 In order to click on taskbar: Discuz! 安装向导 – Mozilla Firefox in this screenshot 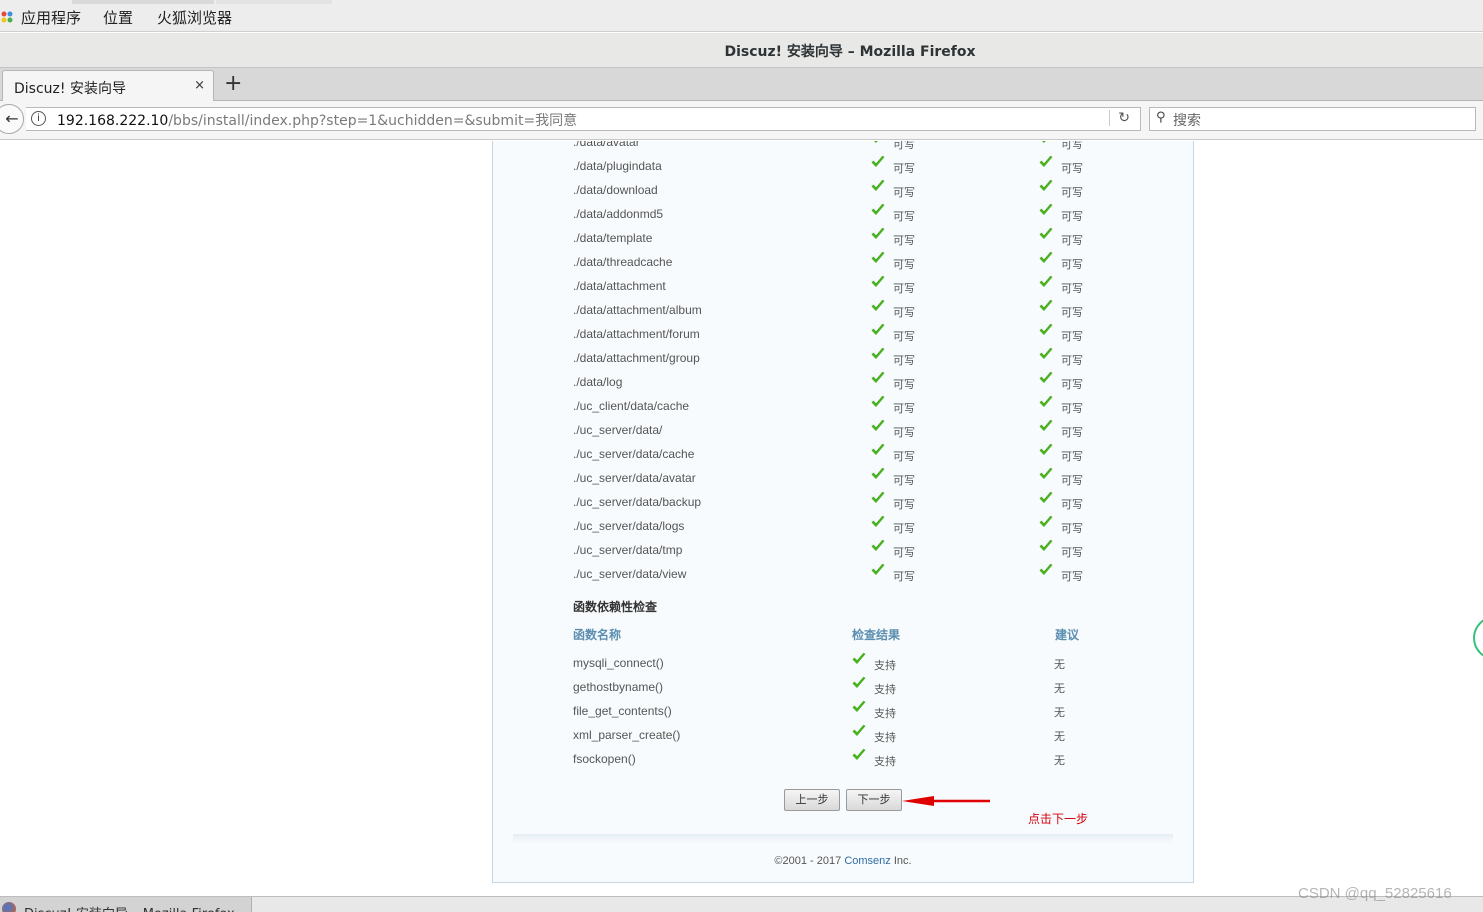, I will do `click(741, 904)`.